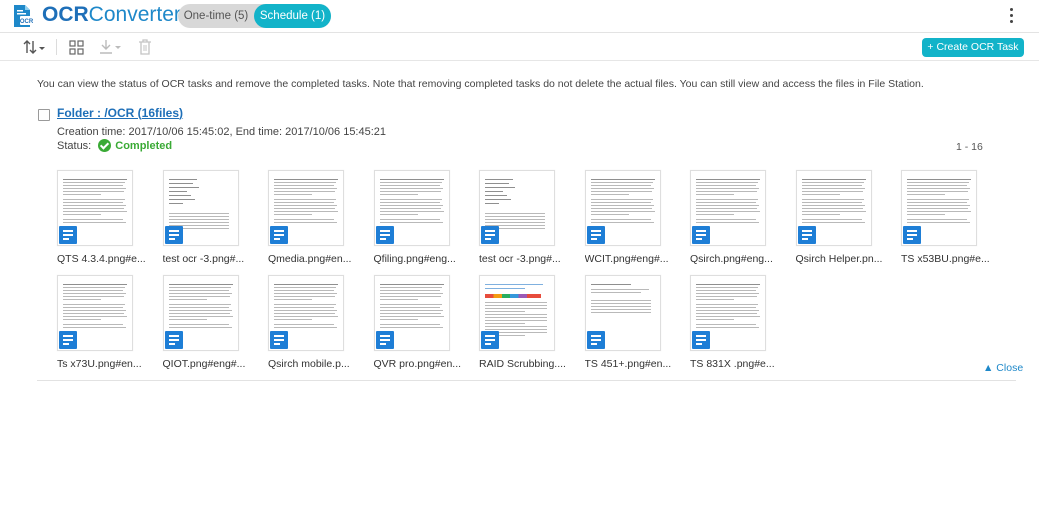  What do you see at coordinates (77, 47) in the screenshot?
I see `grid-view-icon` at bounding box center [77, 47].